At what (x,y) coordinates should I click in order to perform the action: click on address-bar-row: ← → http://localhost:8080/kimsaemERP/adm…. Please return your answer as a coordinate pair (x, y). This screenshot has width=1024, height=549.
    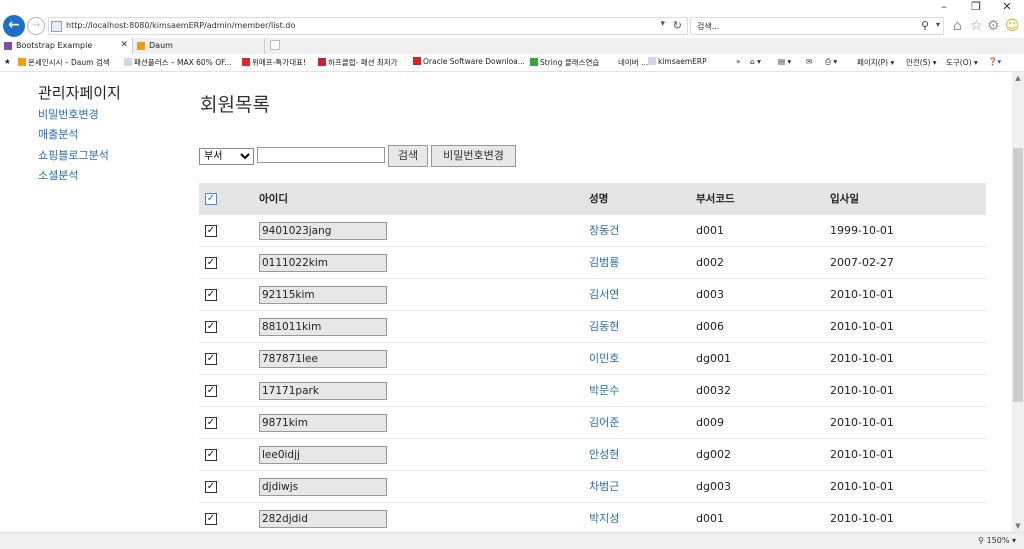
    Looking at the image, I should click on (512, 26).